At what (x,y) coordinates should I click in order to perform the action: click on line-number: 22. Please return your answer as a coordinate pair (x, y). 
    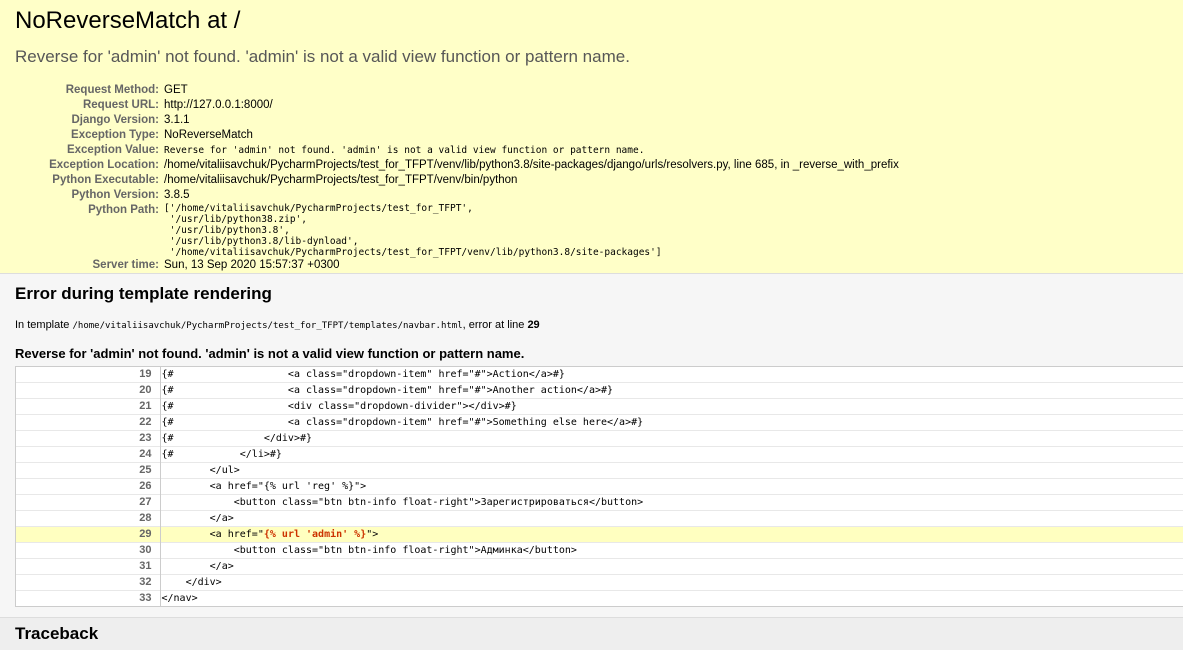
    Looking at the image, I should click on (88, 422).